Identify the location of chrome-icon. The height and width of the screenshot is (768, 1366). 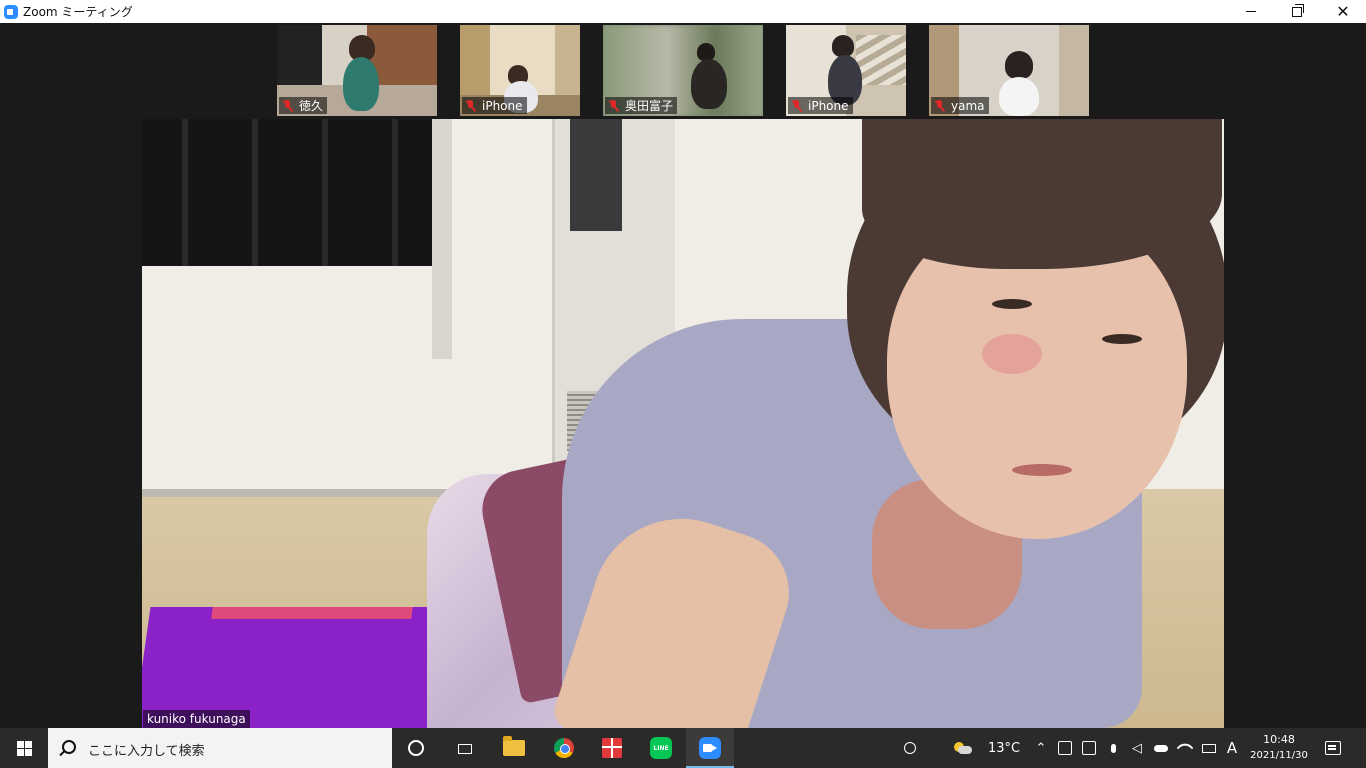
(564, 748).